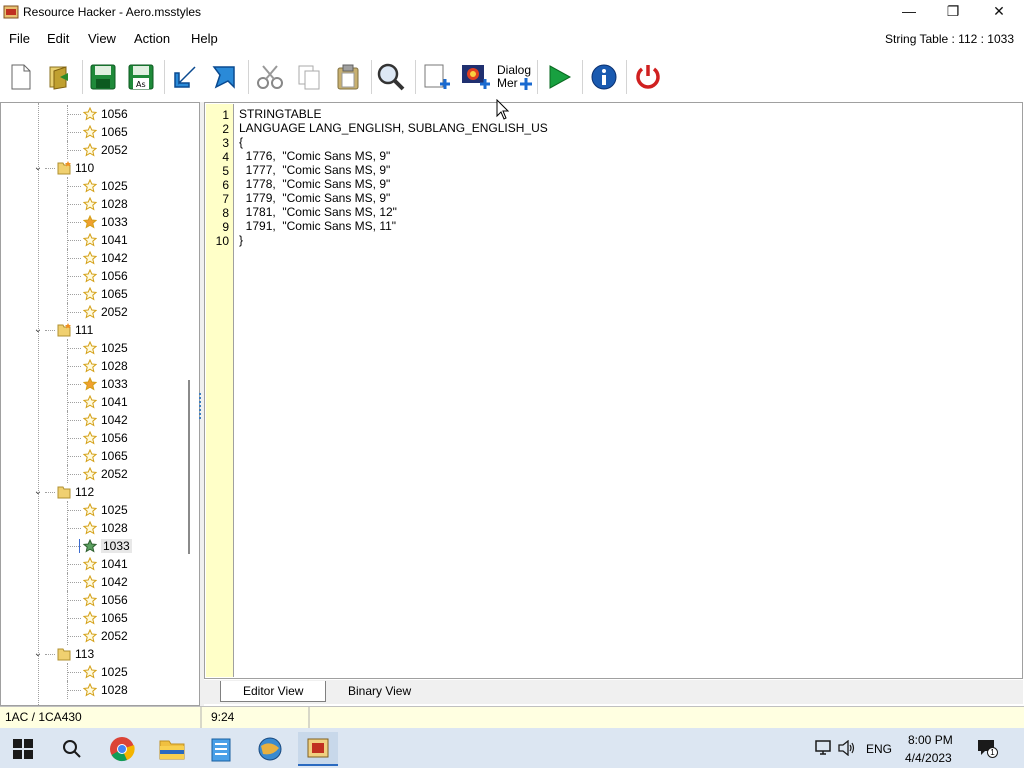 This screenshot has width=1024, height=768. Describe the element at coordinates (879, 749) in the screenshot. I see `language-indicator: ENG` at that location.